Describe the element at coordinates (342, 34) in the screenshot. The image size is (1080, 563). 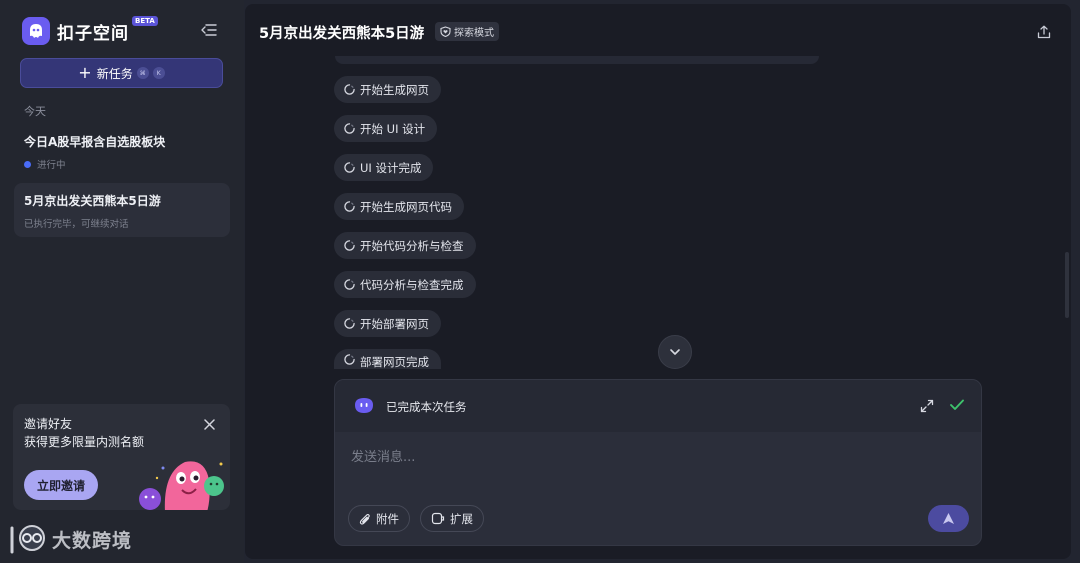
I see `page-title: 5月京出发关西熊本5日游` at that location.